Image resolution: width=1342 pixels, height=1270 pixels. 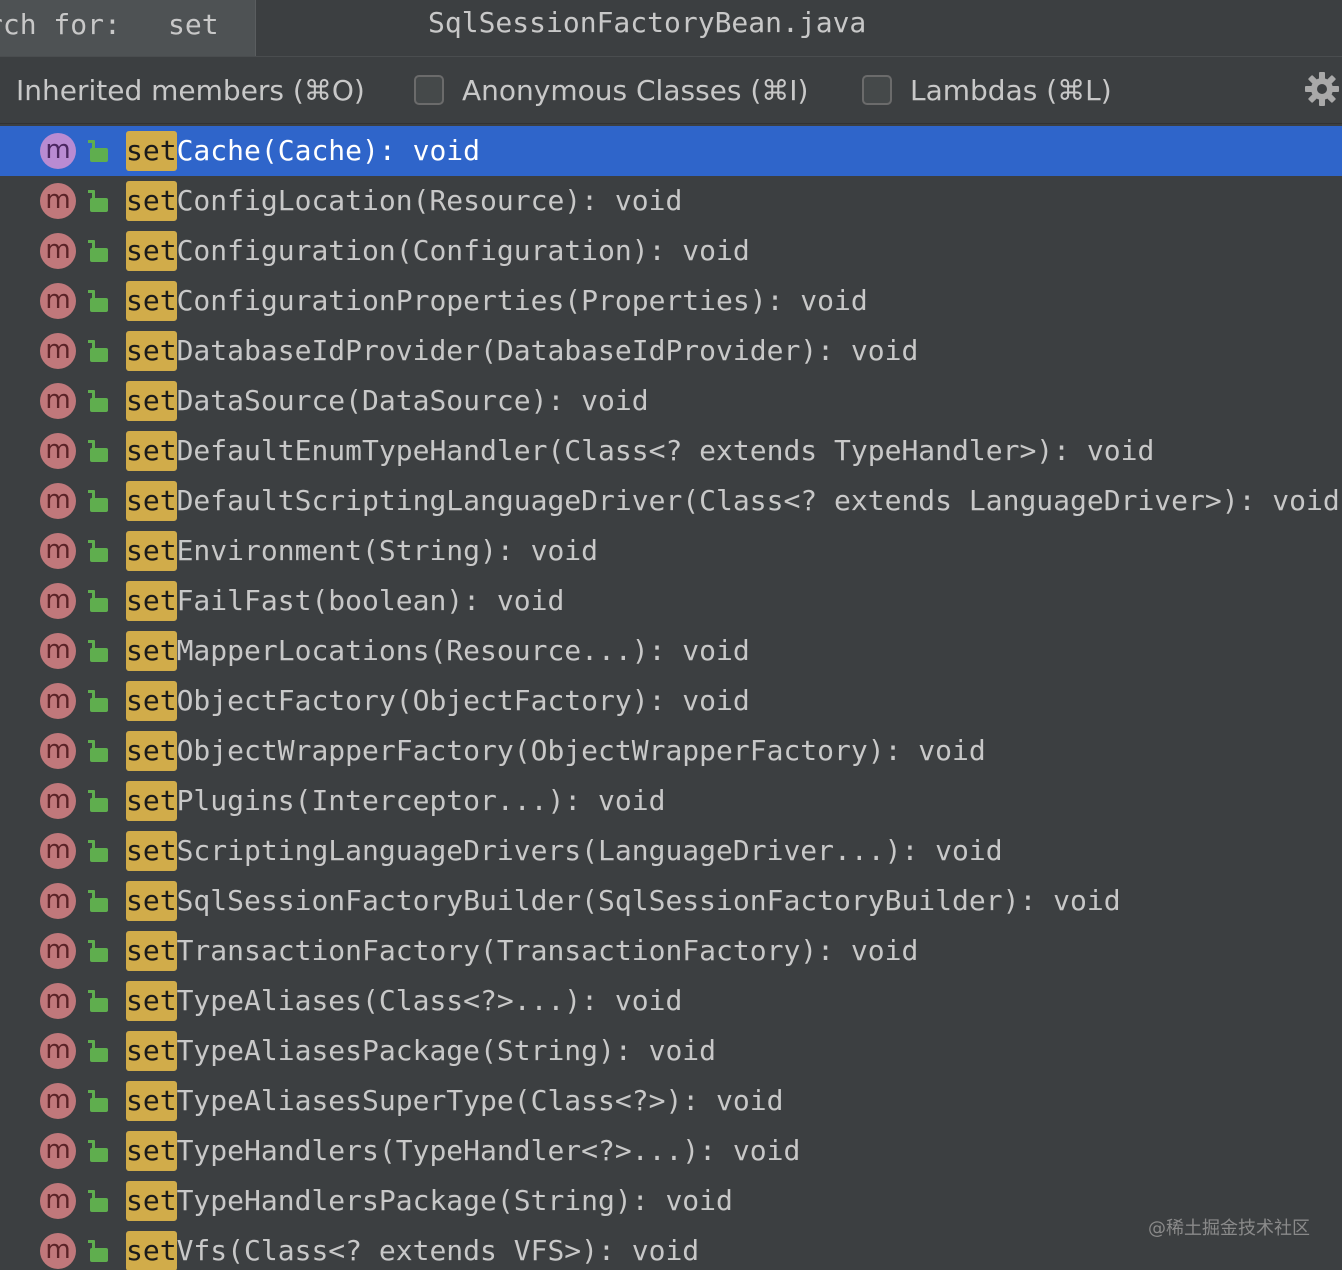 I want to click on member-row: m setTypeAliases(Class<?>...): void, so click(x=671, y=1001).